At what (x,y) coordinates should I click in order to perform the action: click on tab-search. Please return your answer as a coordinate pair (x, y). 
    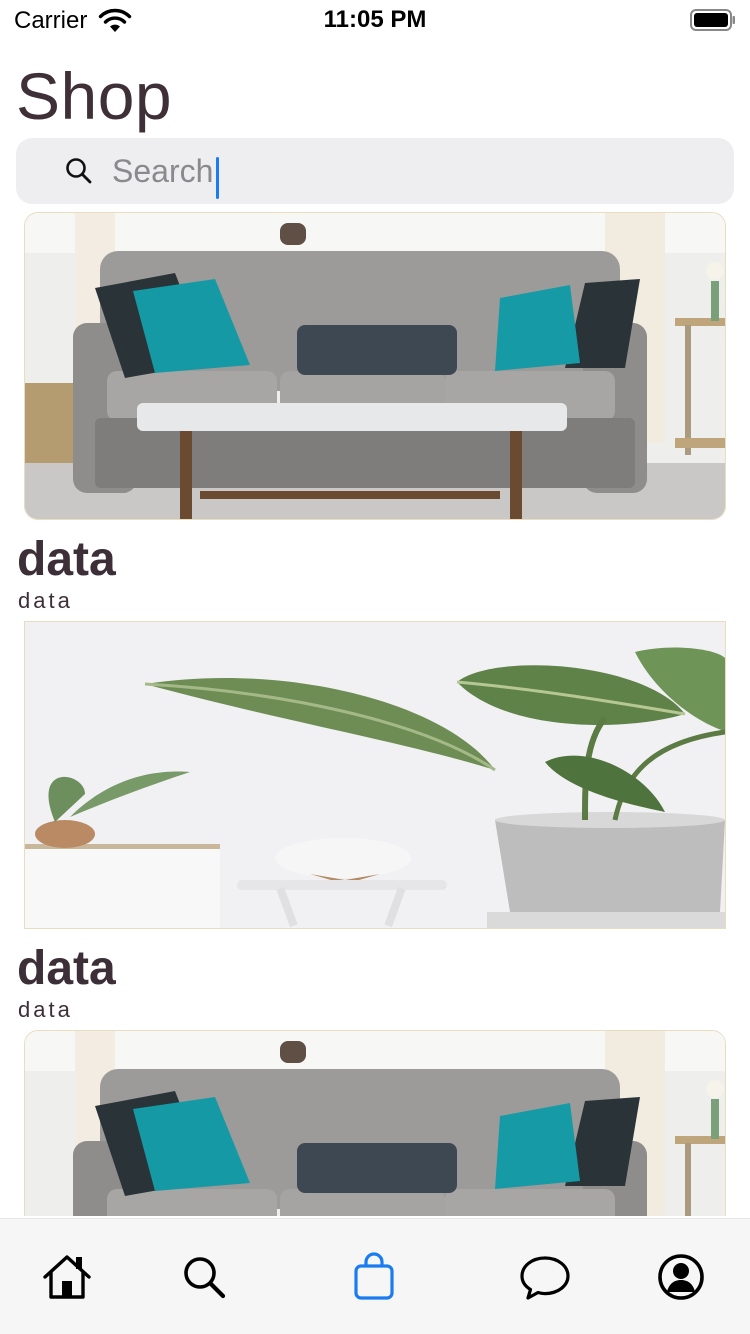
    Looking at the image, I should click on (204, 1277).